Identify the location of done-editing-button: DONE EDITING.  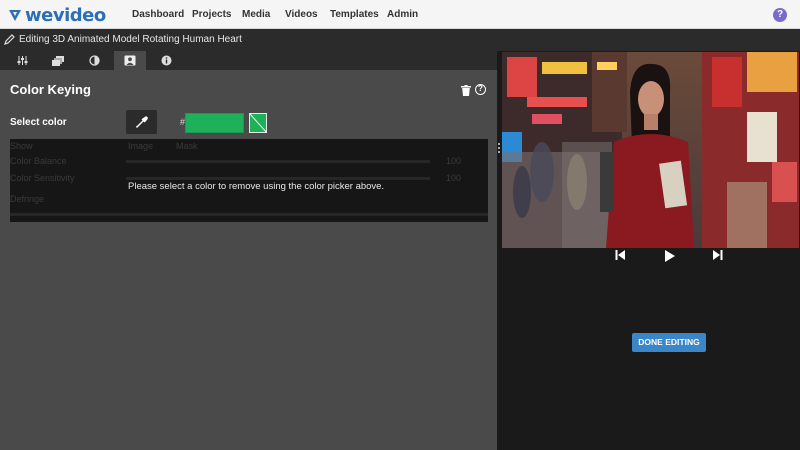
(669, 342).